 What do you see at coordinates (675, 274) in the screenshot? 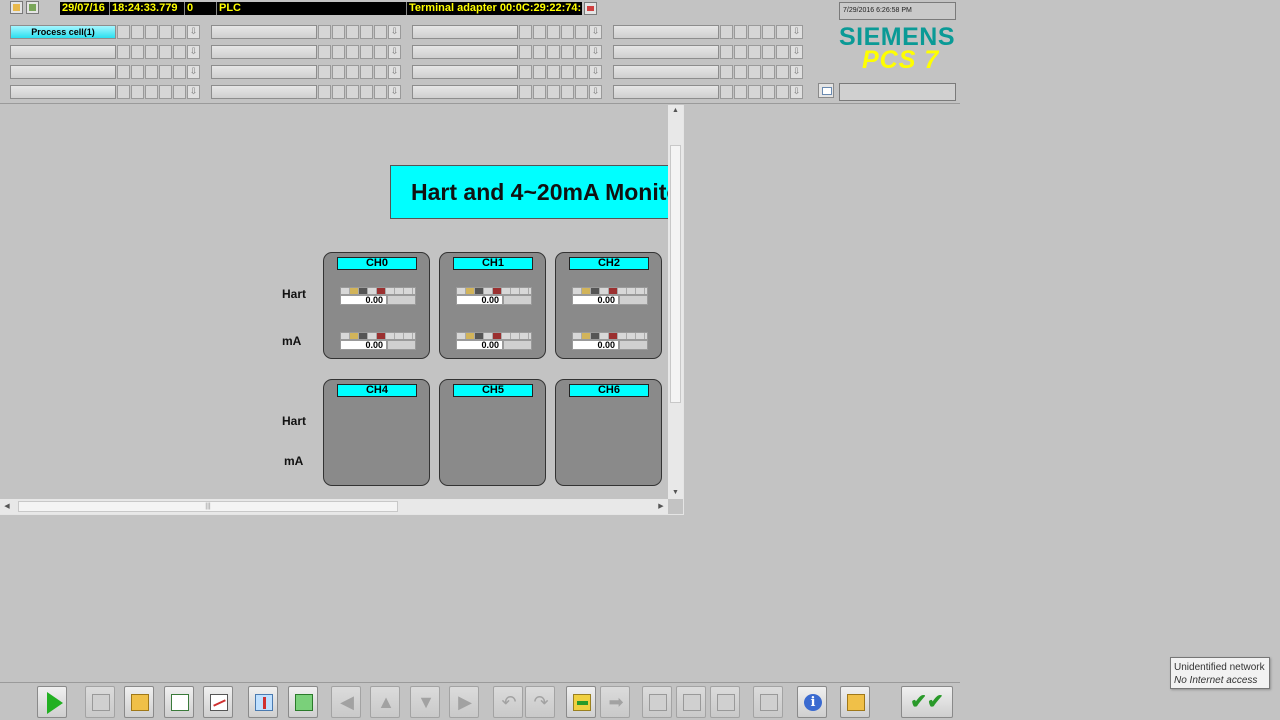
I see `vertical-scroll-thumb` at bounding box center [675, 274].